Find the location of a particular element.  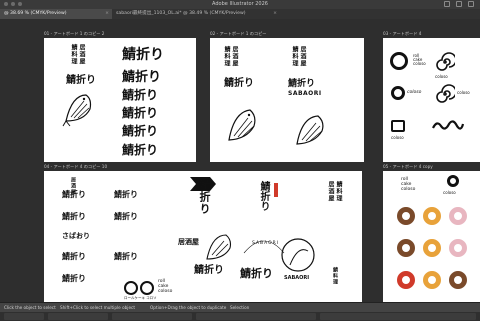

red-stamp-icon is located at coordinates (276, 190).